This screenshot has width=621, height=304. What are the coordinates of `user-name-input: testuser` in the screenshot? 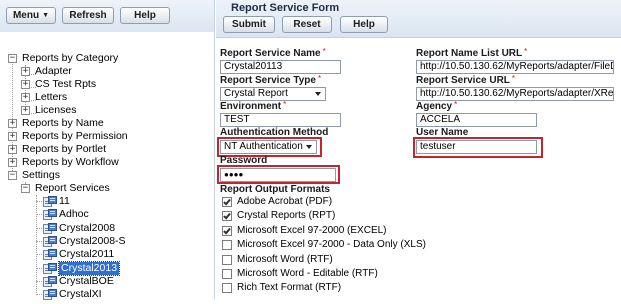 It's located at (476, 147).